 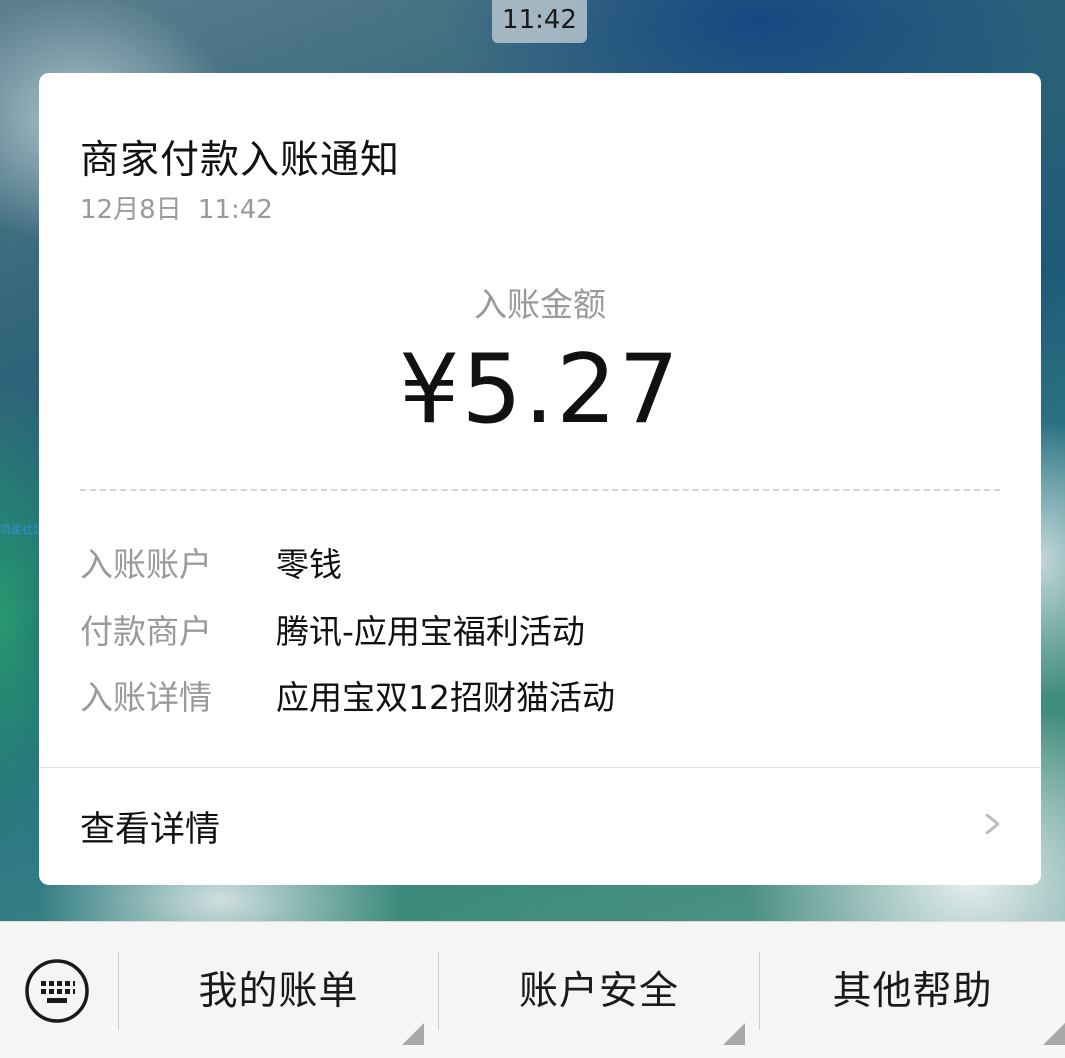 What do you see at coordinates (146, 697) in the screenshot?
I see `detail-key: 入账详情` at bounding box center [146, 697].